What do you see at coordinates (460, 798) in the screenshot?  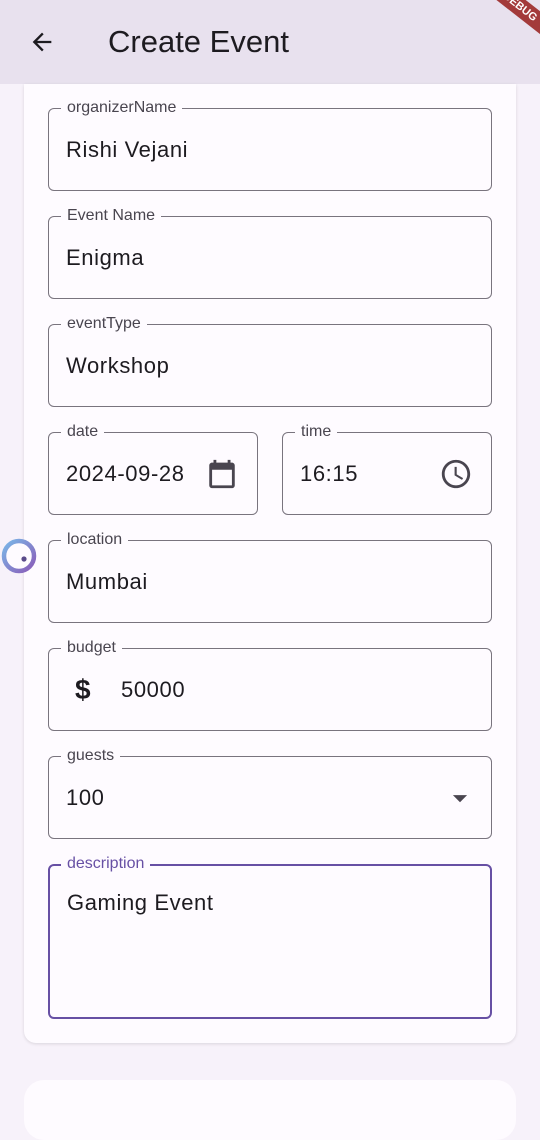 I see `dropdown-arrow-icon` at bounding box center [460, 798].